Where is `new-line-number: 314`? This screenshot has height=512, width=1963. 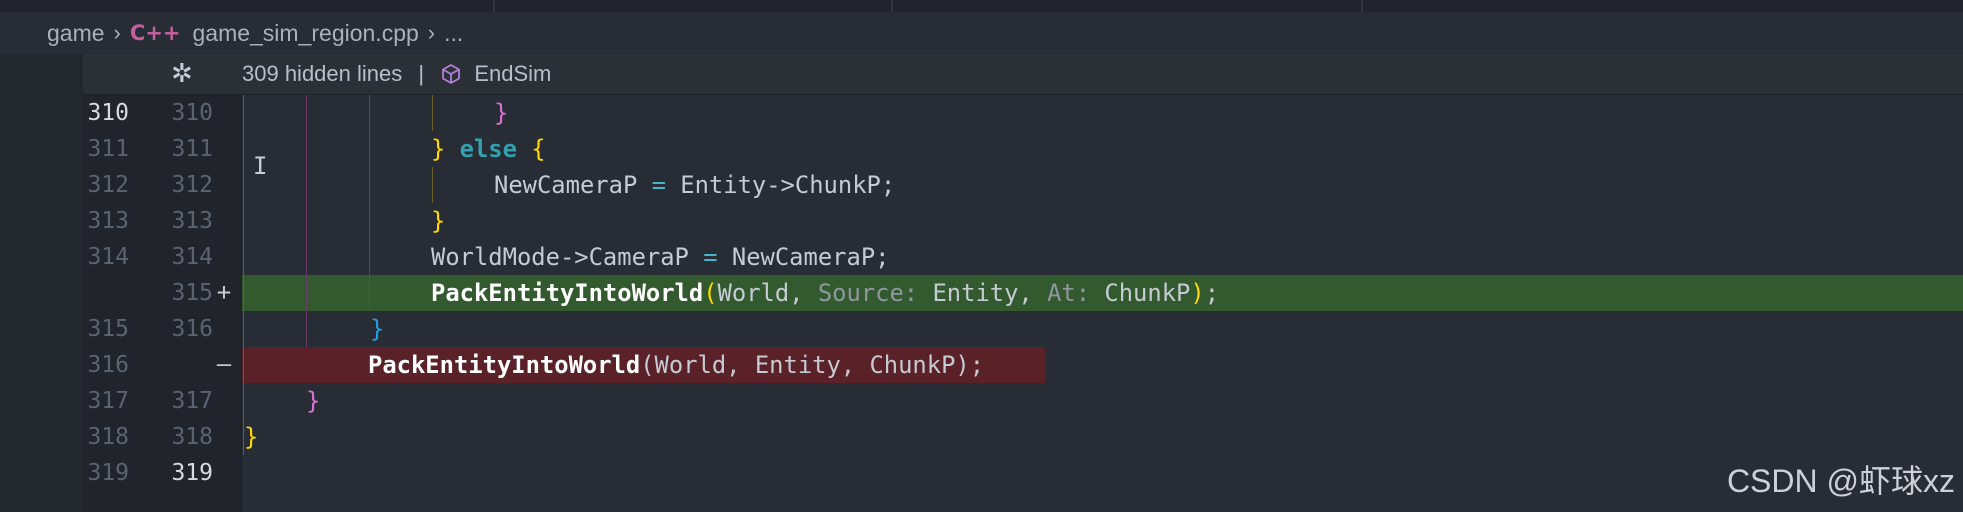
new-line-number: 314 is located at coordinates (192, 257).